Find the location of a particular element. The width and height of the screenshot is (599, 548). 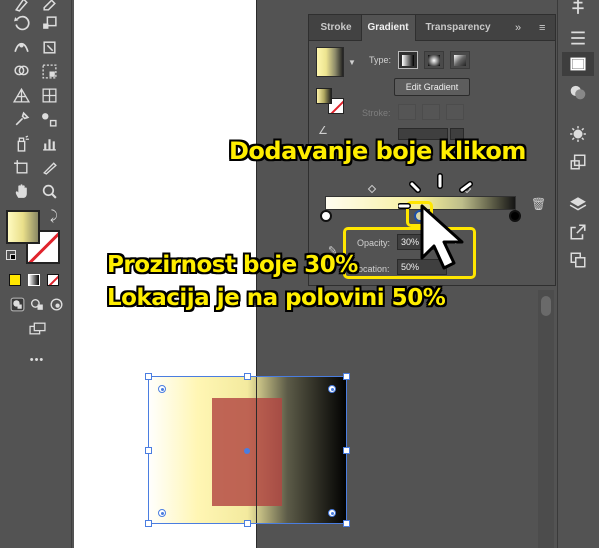

scroll-thumb is located at coordinates (546, 306).